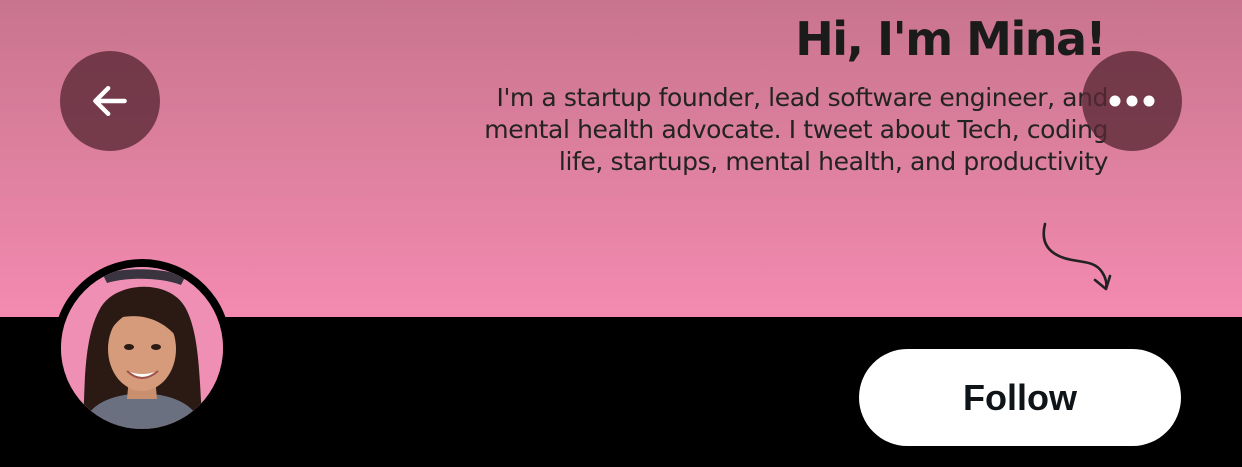 The height and width of the screenshot is (467, 1242). I want to click on avatar-photo, so click(142, 348).